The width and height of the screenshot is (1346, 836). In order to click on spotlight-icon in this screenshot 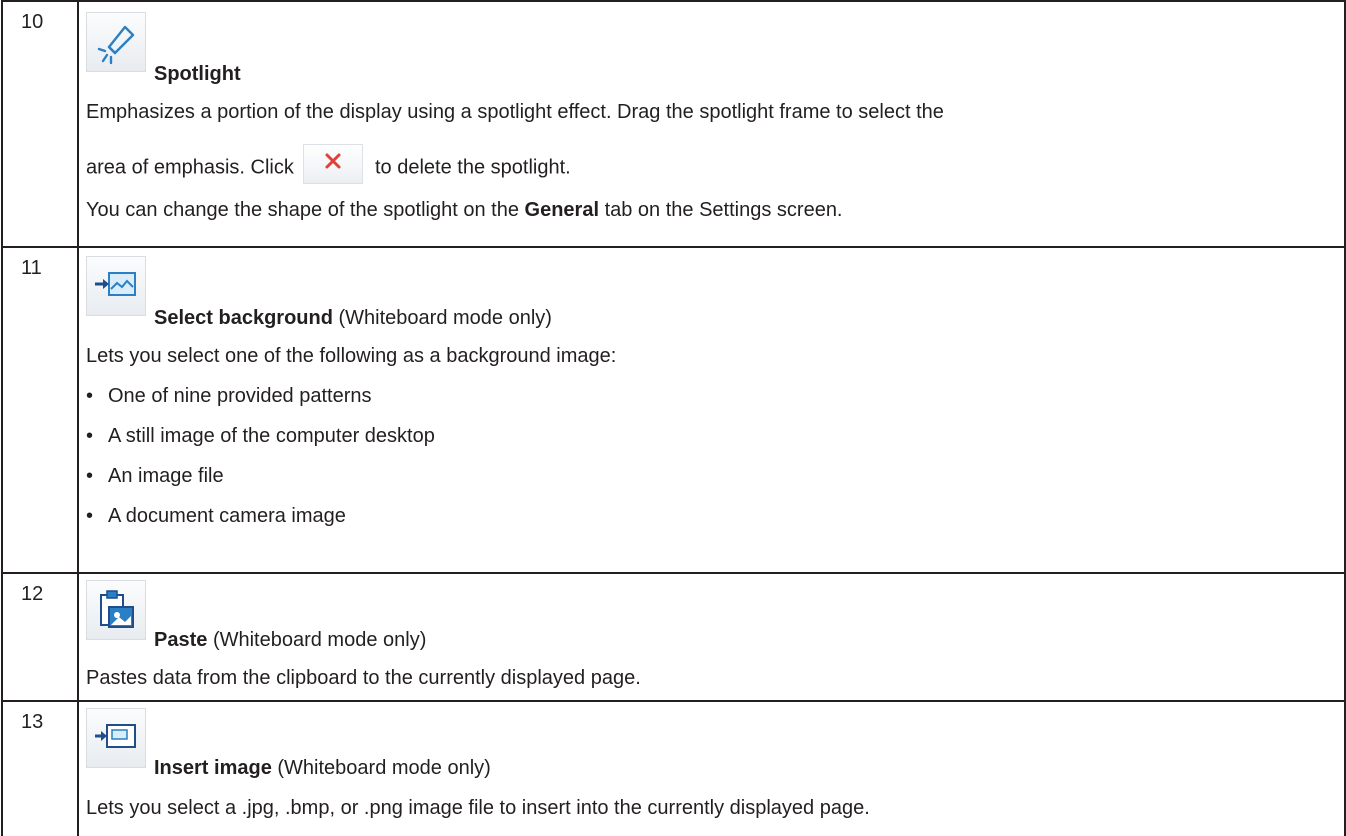, I will do `click(116, 42)`.